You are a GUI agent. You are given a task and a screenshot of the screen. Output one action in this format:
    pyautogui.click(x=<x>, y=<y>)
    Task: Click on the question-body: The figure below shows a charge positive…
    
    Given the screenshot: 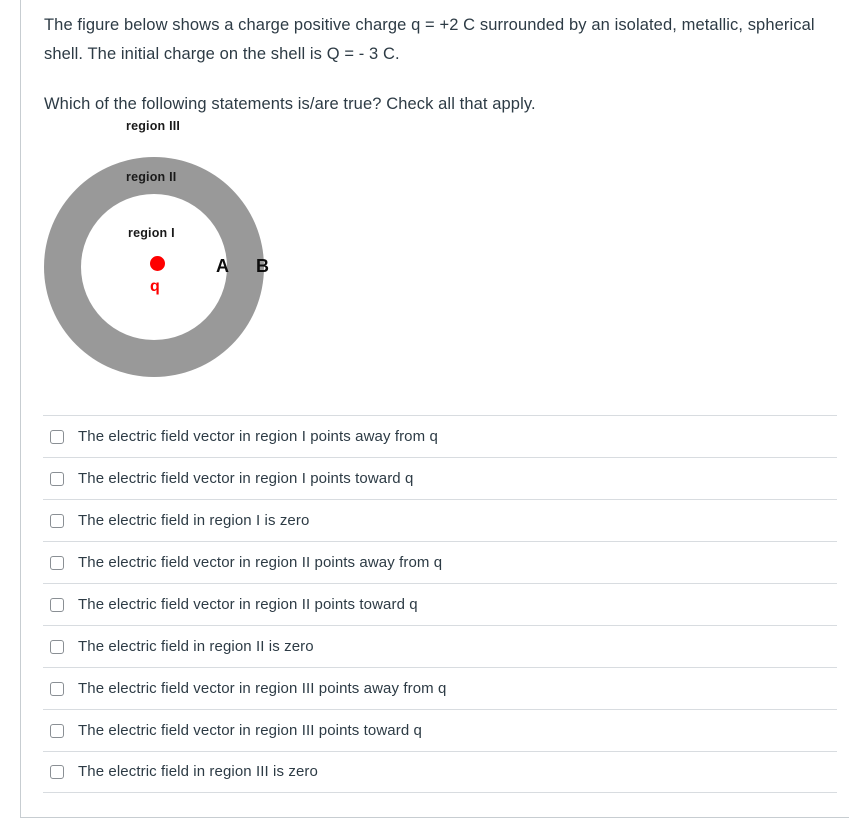 What is the action you would take?
    pyautogui.click(x=441, y=59)
    